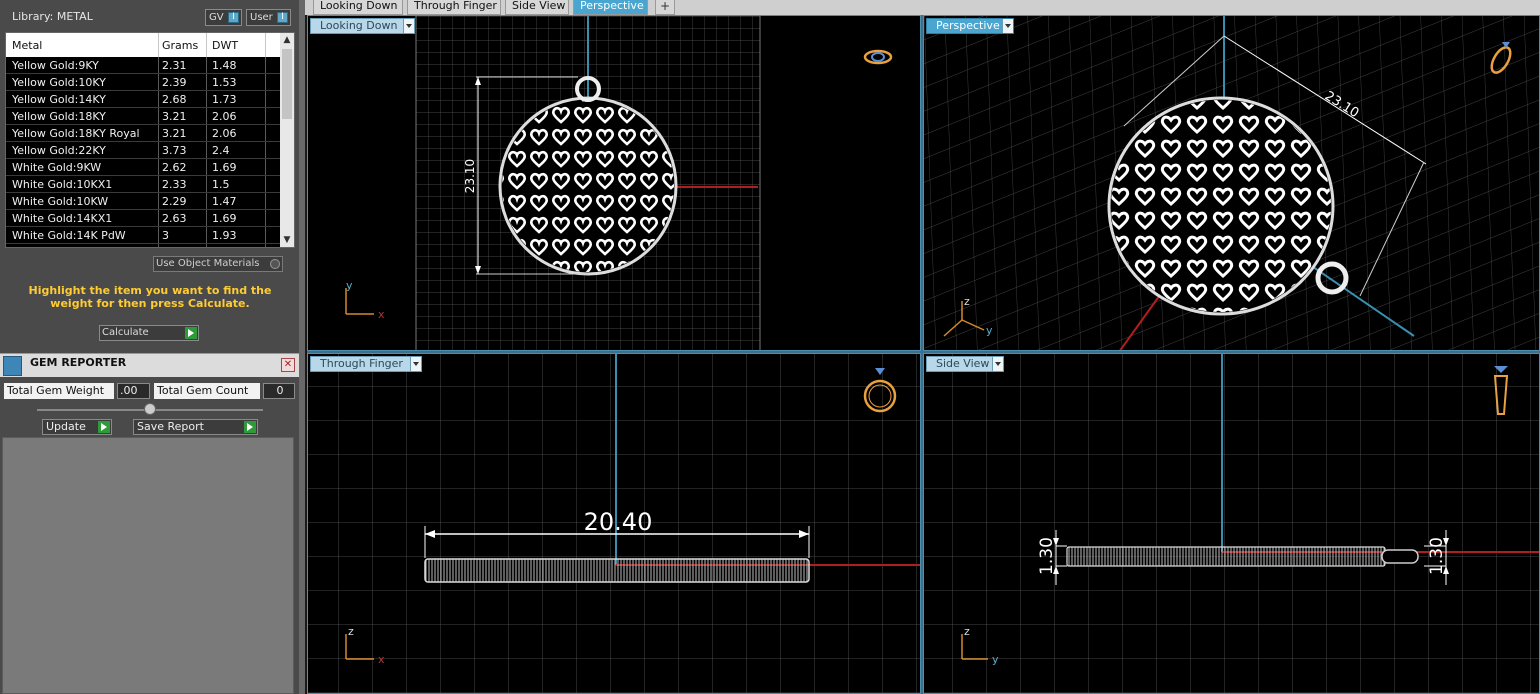 This screenshot has height=694, width=1540. Describe the element at coordinates (287, 40) in the screenshot. I see `scroll-up-icon: ▲` at that location.